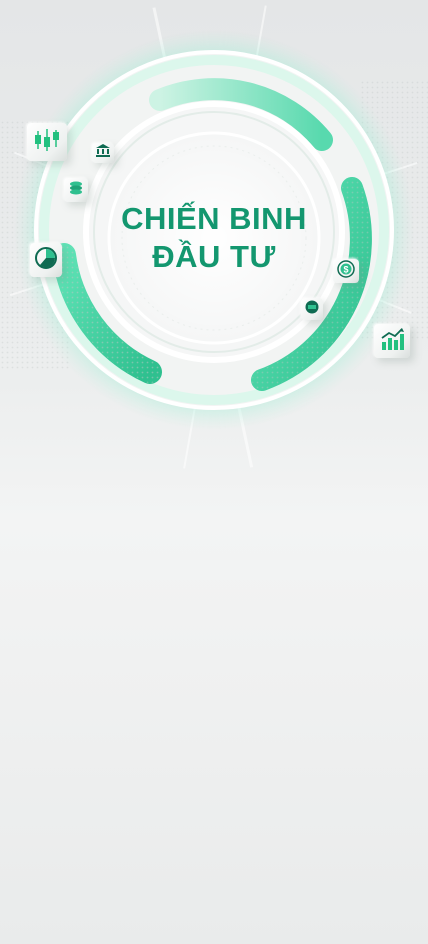 The image size is (428, 944). I want to click on coins-cube, so click(76, 190).